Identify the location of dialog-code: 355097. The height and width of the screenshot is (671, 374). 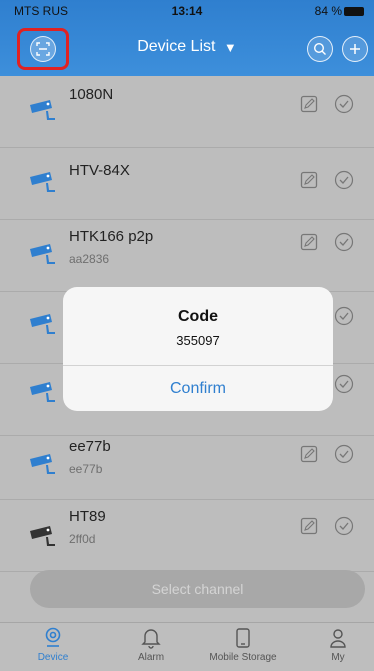
(198, 340).